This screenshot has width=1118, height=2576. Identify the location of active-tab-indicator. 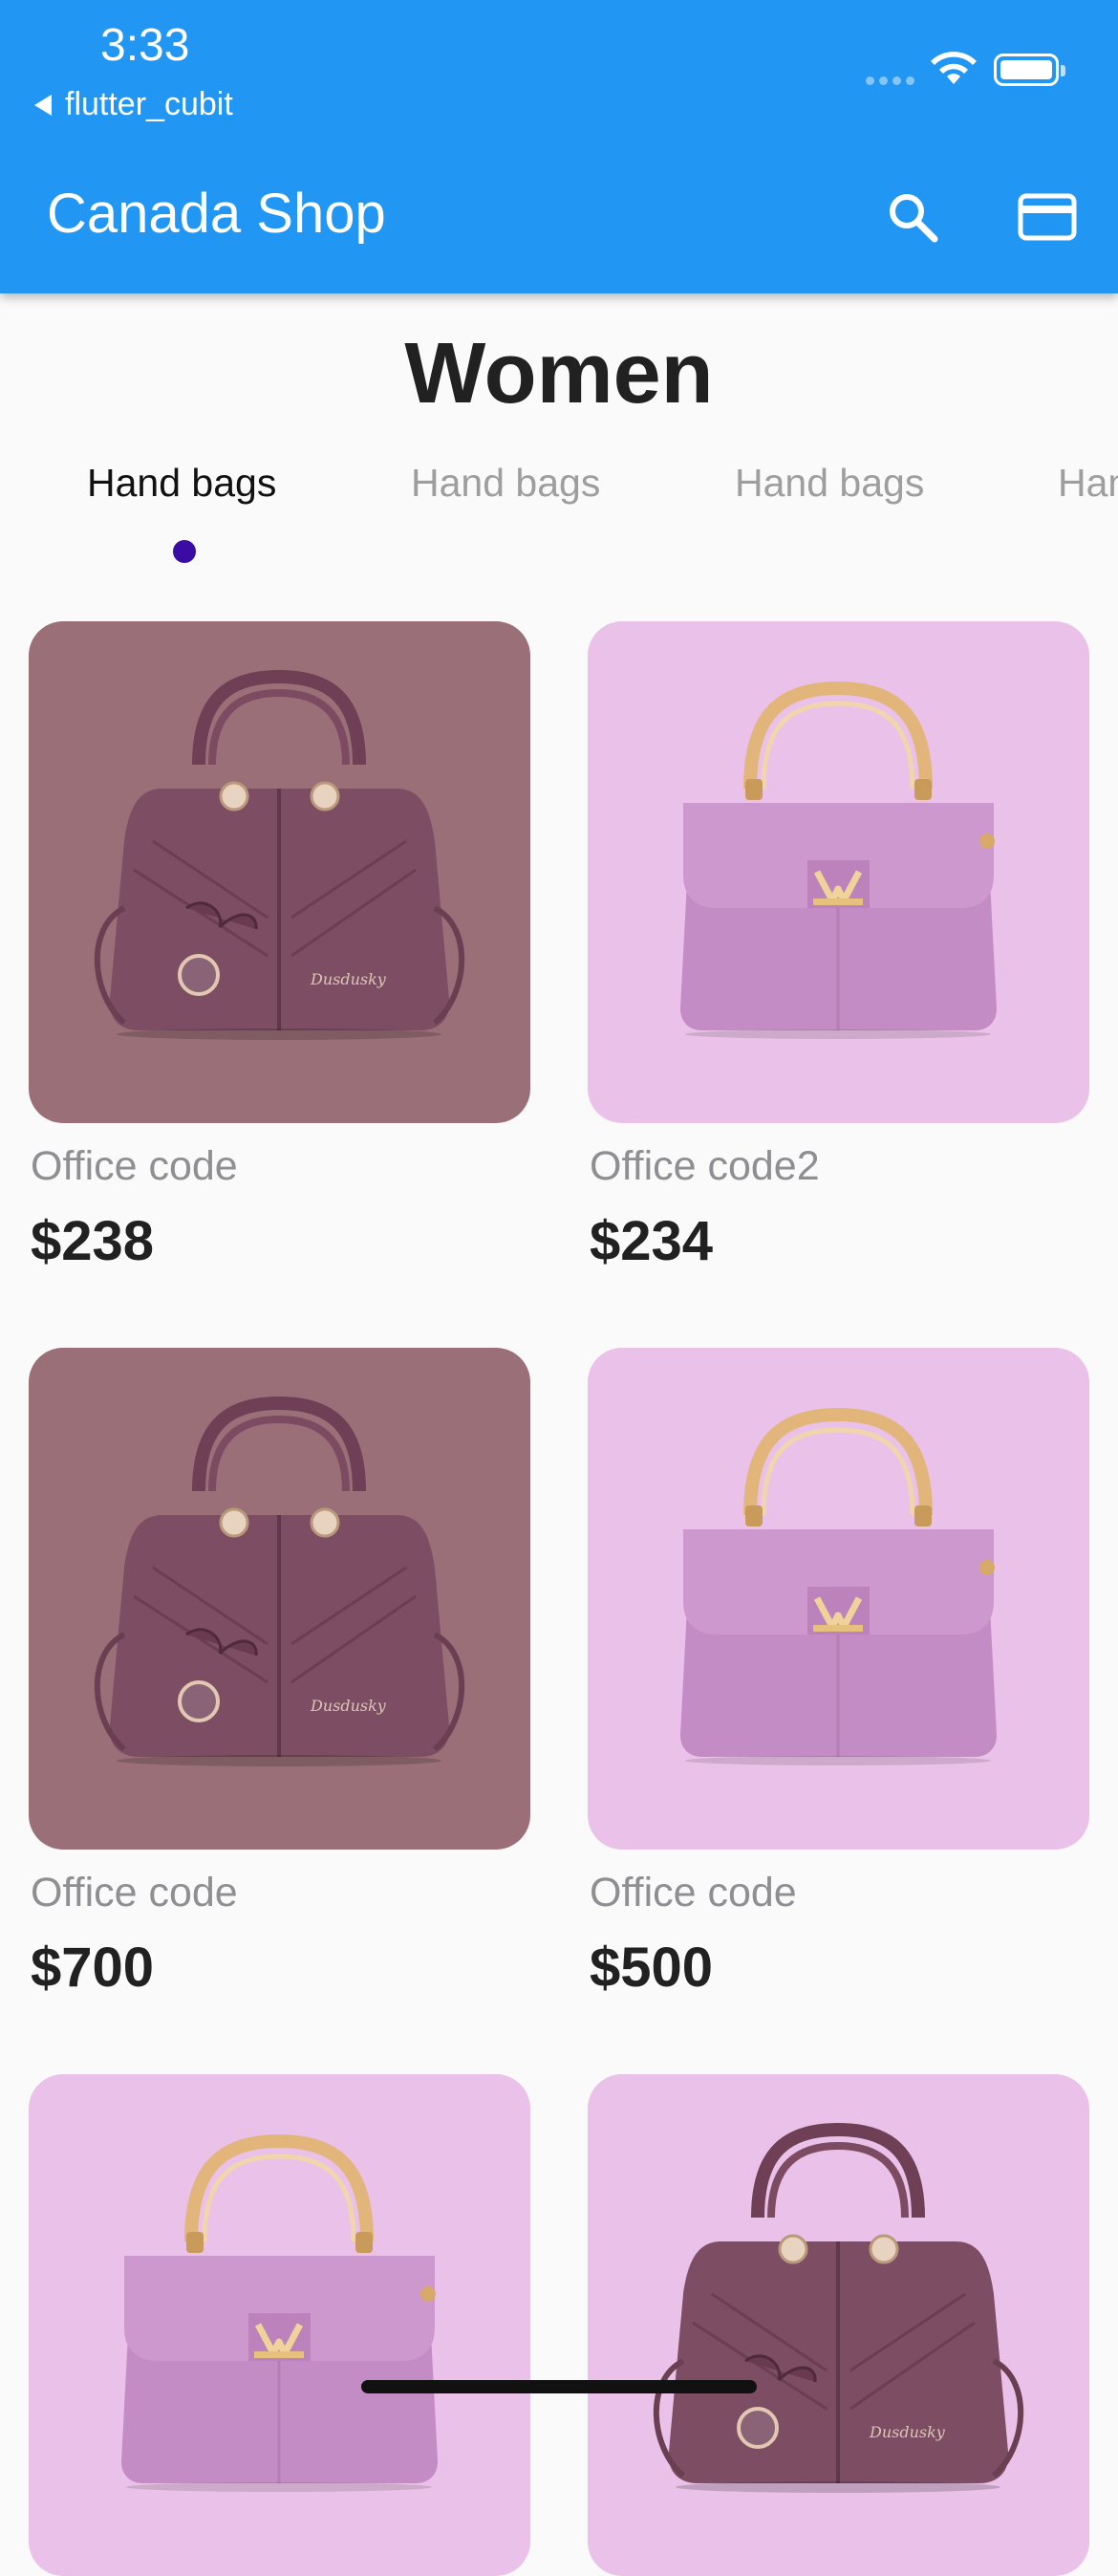
(185, 552).